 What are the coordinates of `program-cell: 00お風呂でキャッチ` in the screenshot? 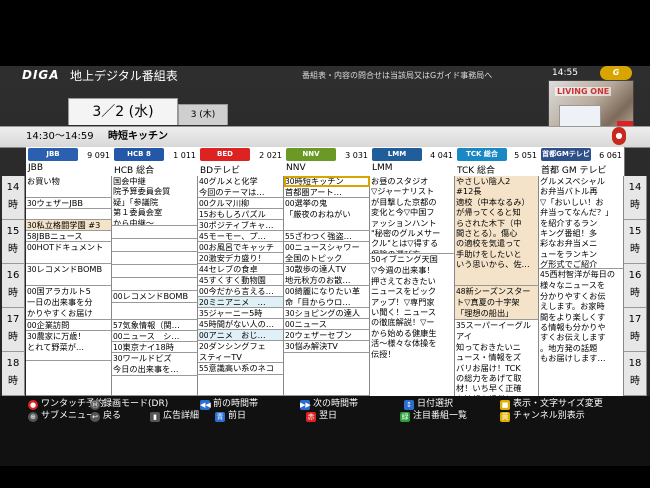 It's located at (241, 247).